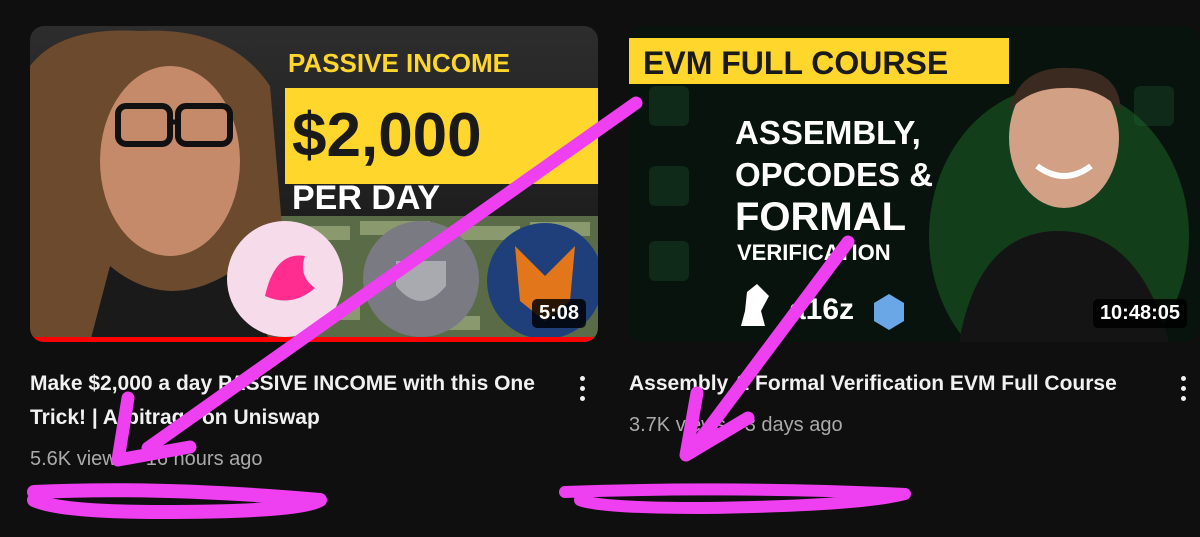  Describe the element at coordinates (793, 425) in the screenshot. I see `upload-age: 3 days ago` at that location.